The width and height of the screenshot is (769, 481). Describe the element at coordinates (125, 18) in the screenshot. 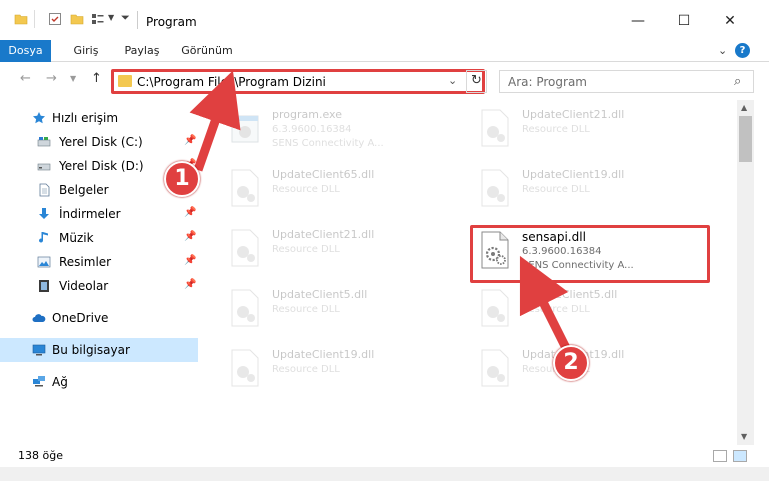

I see `customize-toolbar-icon: ⏷` at that location.